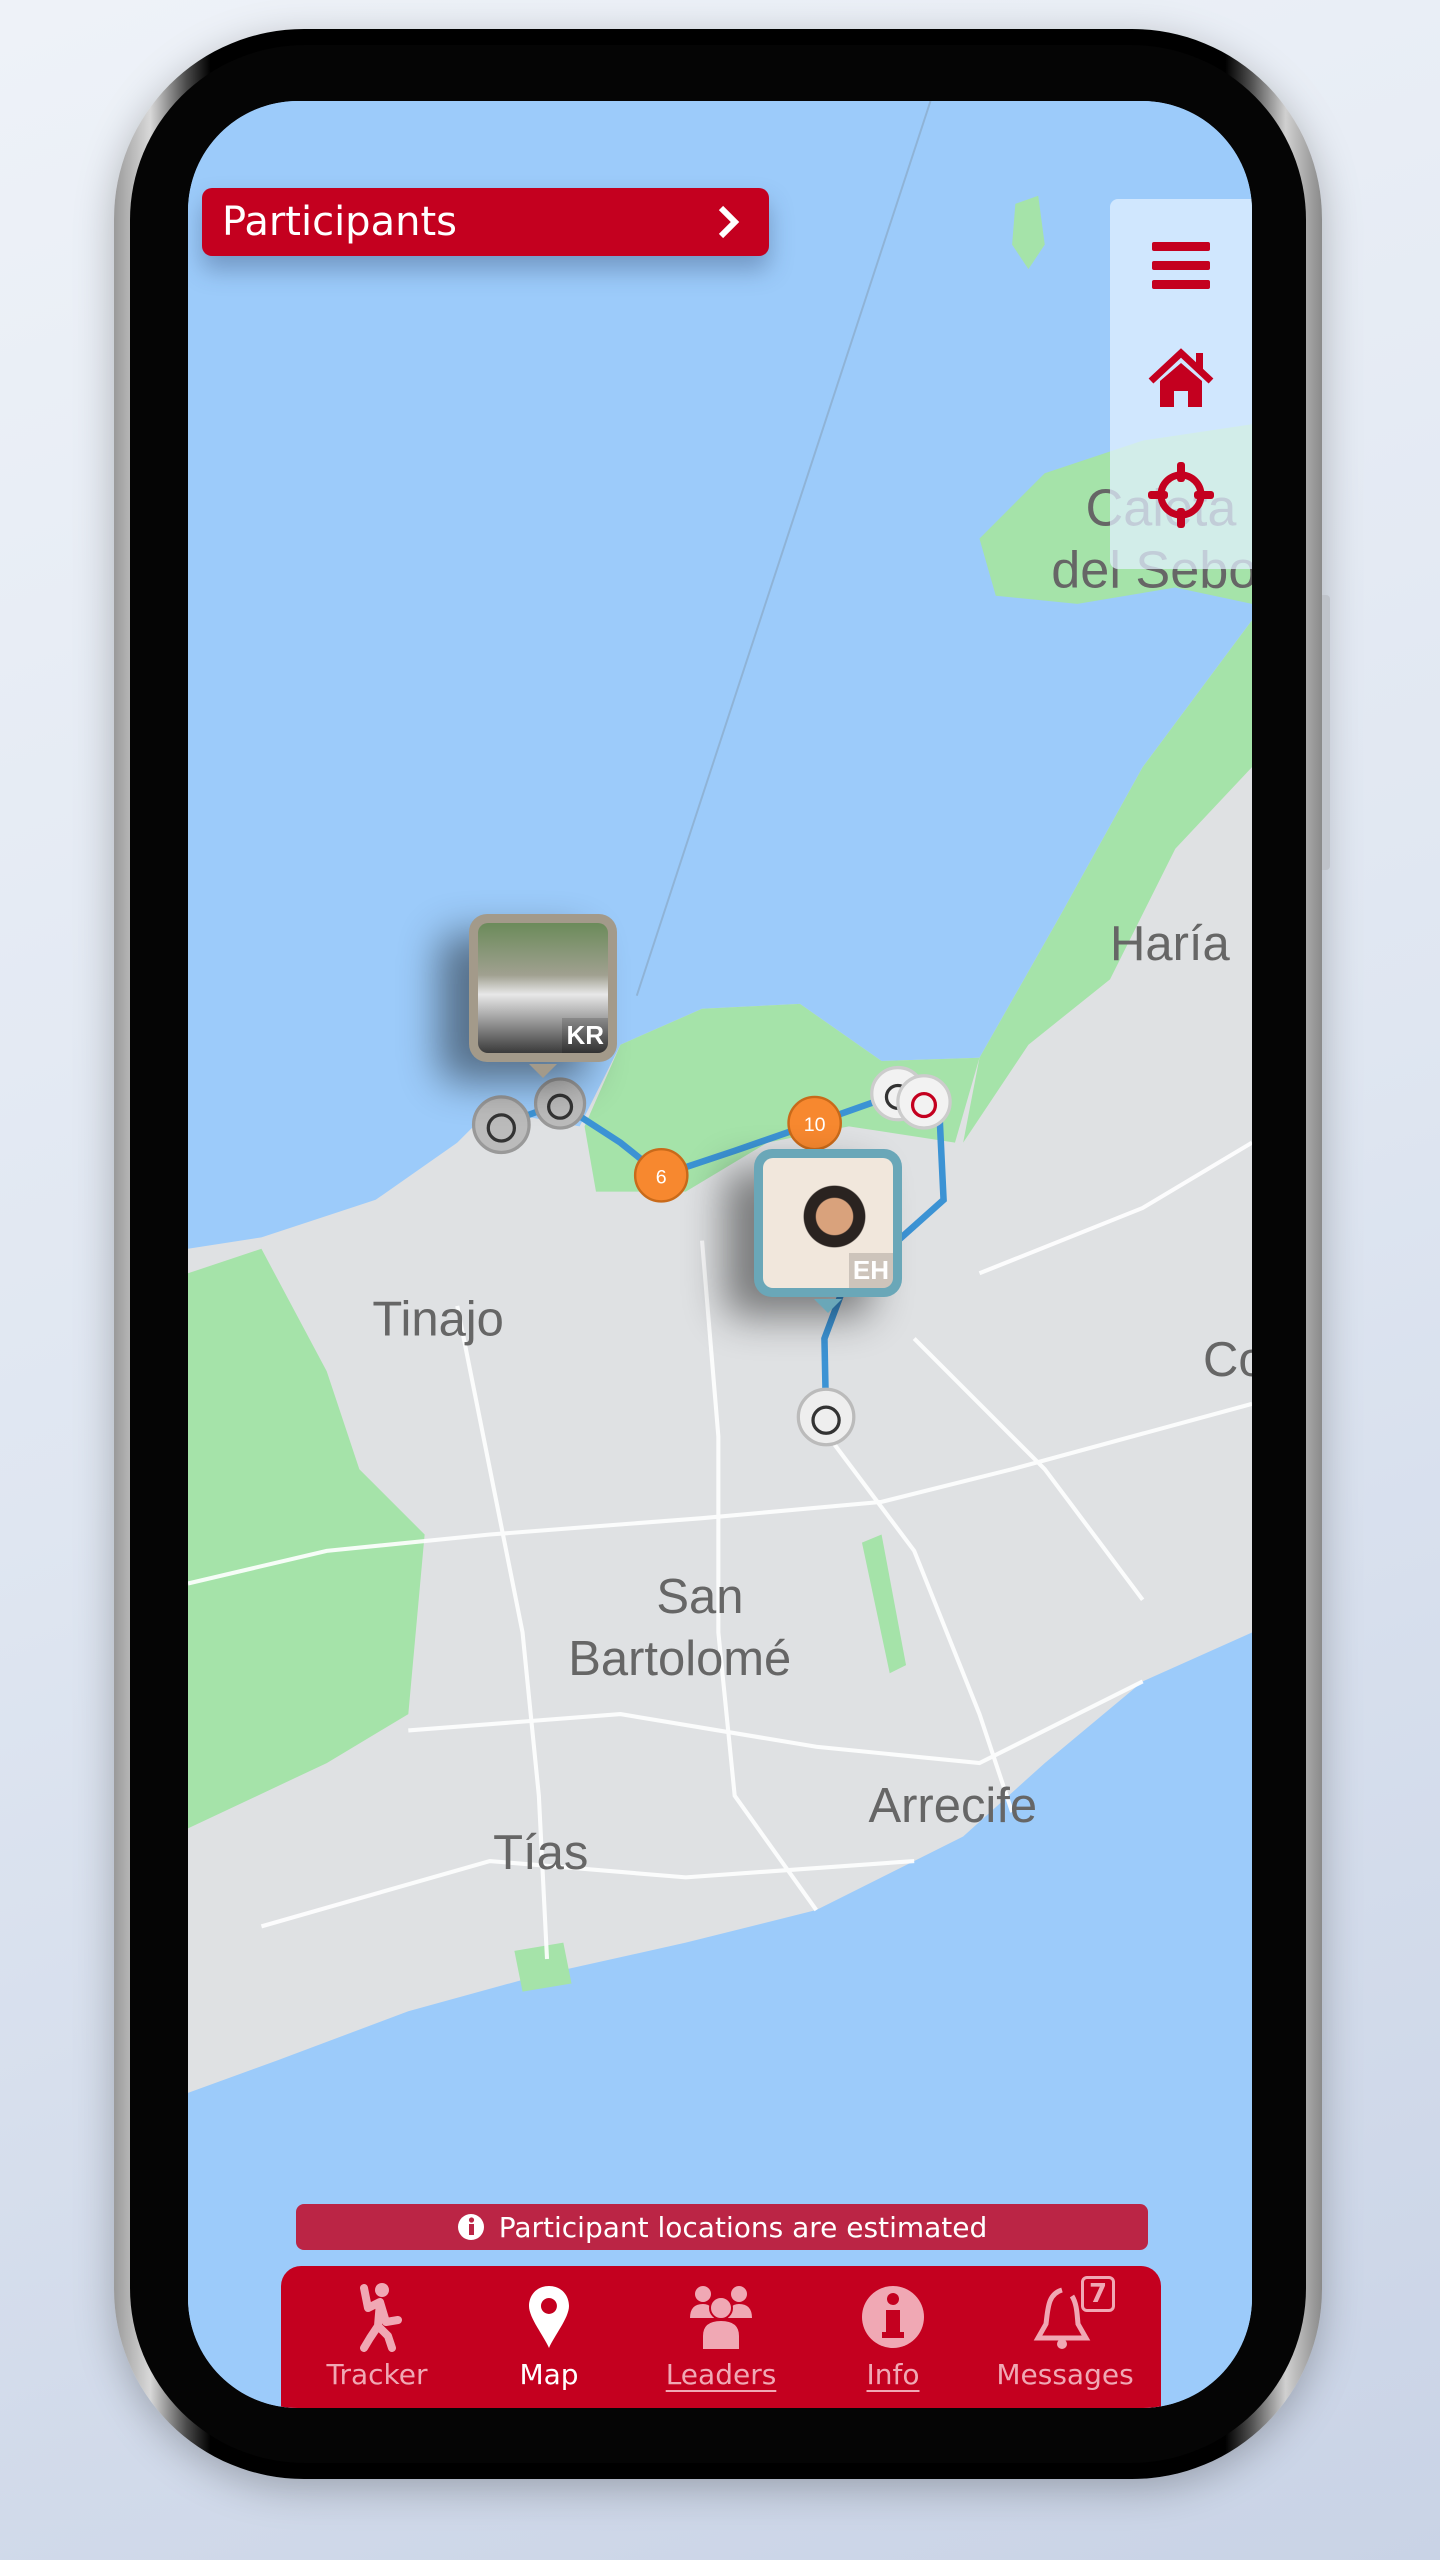 This screenshot has width=1440, height=2560. Describe the element at coordinates (953, 1806) in the screenshot. I see `map-label-arrecife: Arrecife` at that location.